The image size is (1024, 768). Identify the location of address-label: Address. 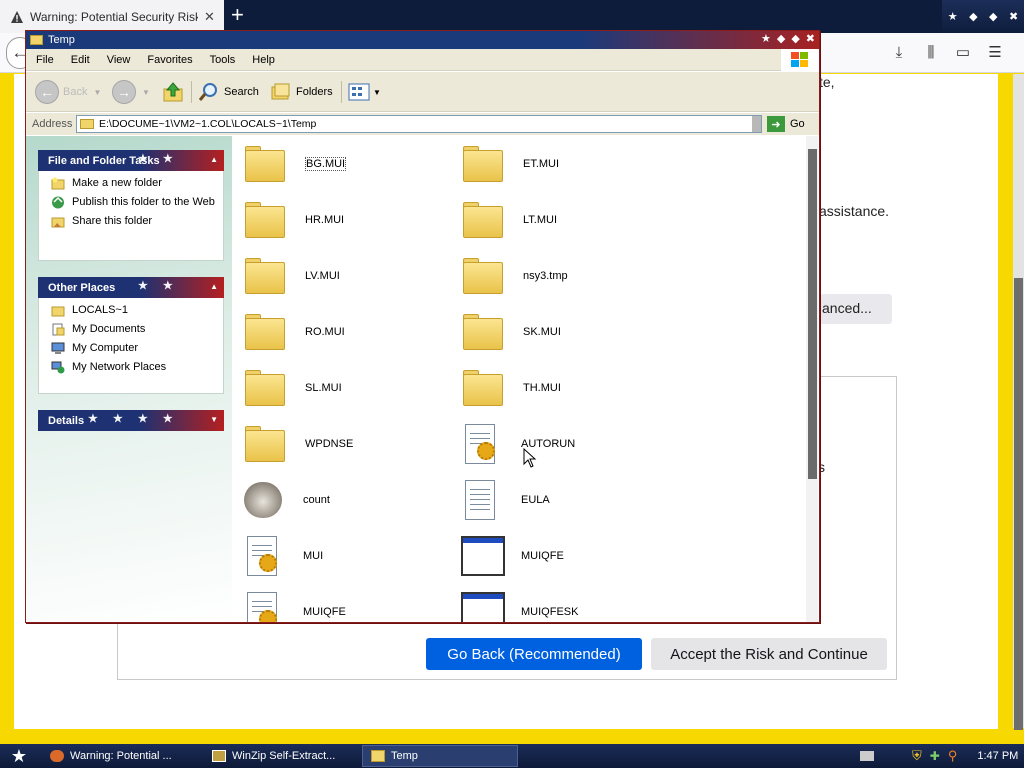
(52, 124).